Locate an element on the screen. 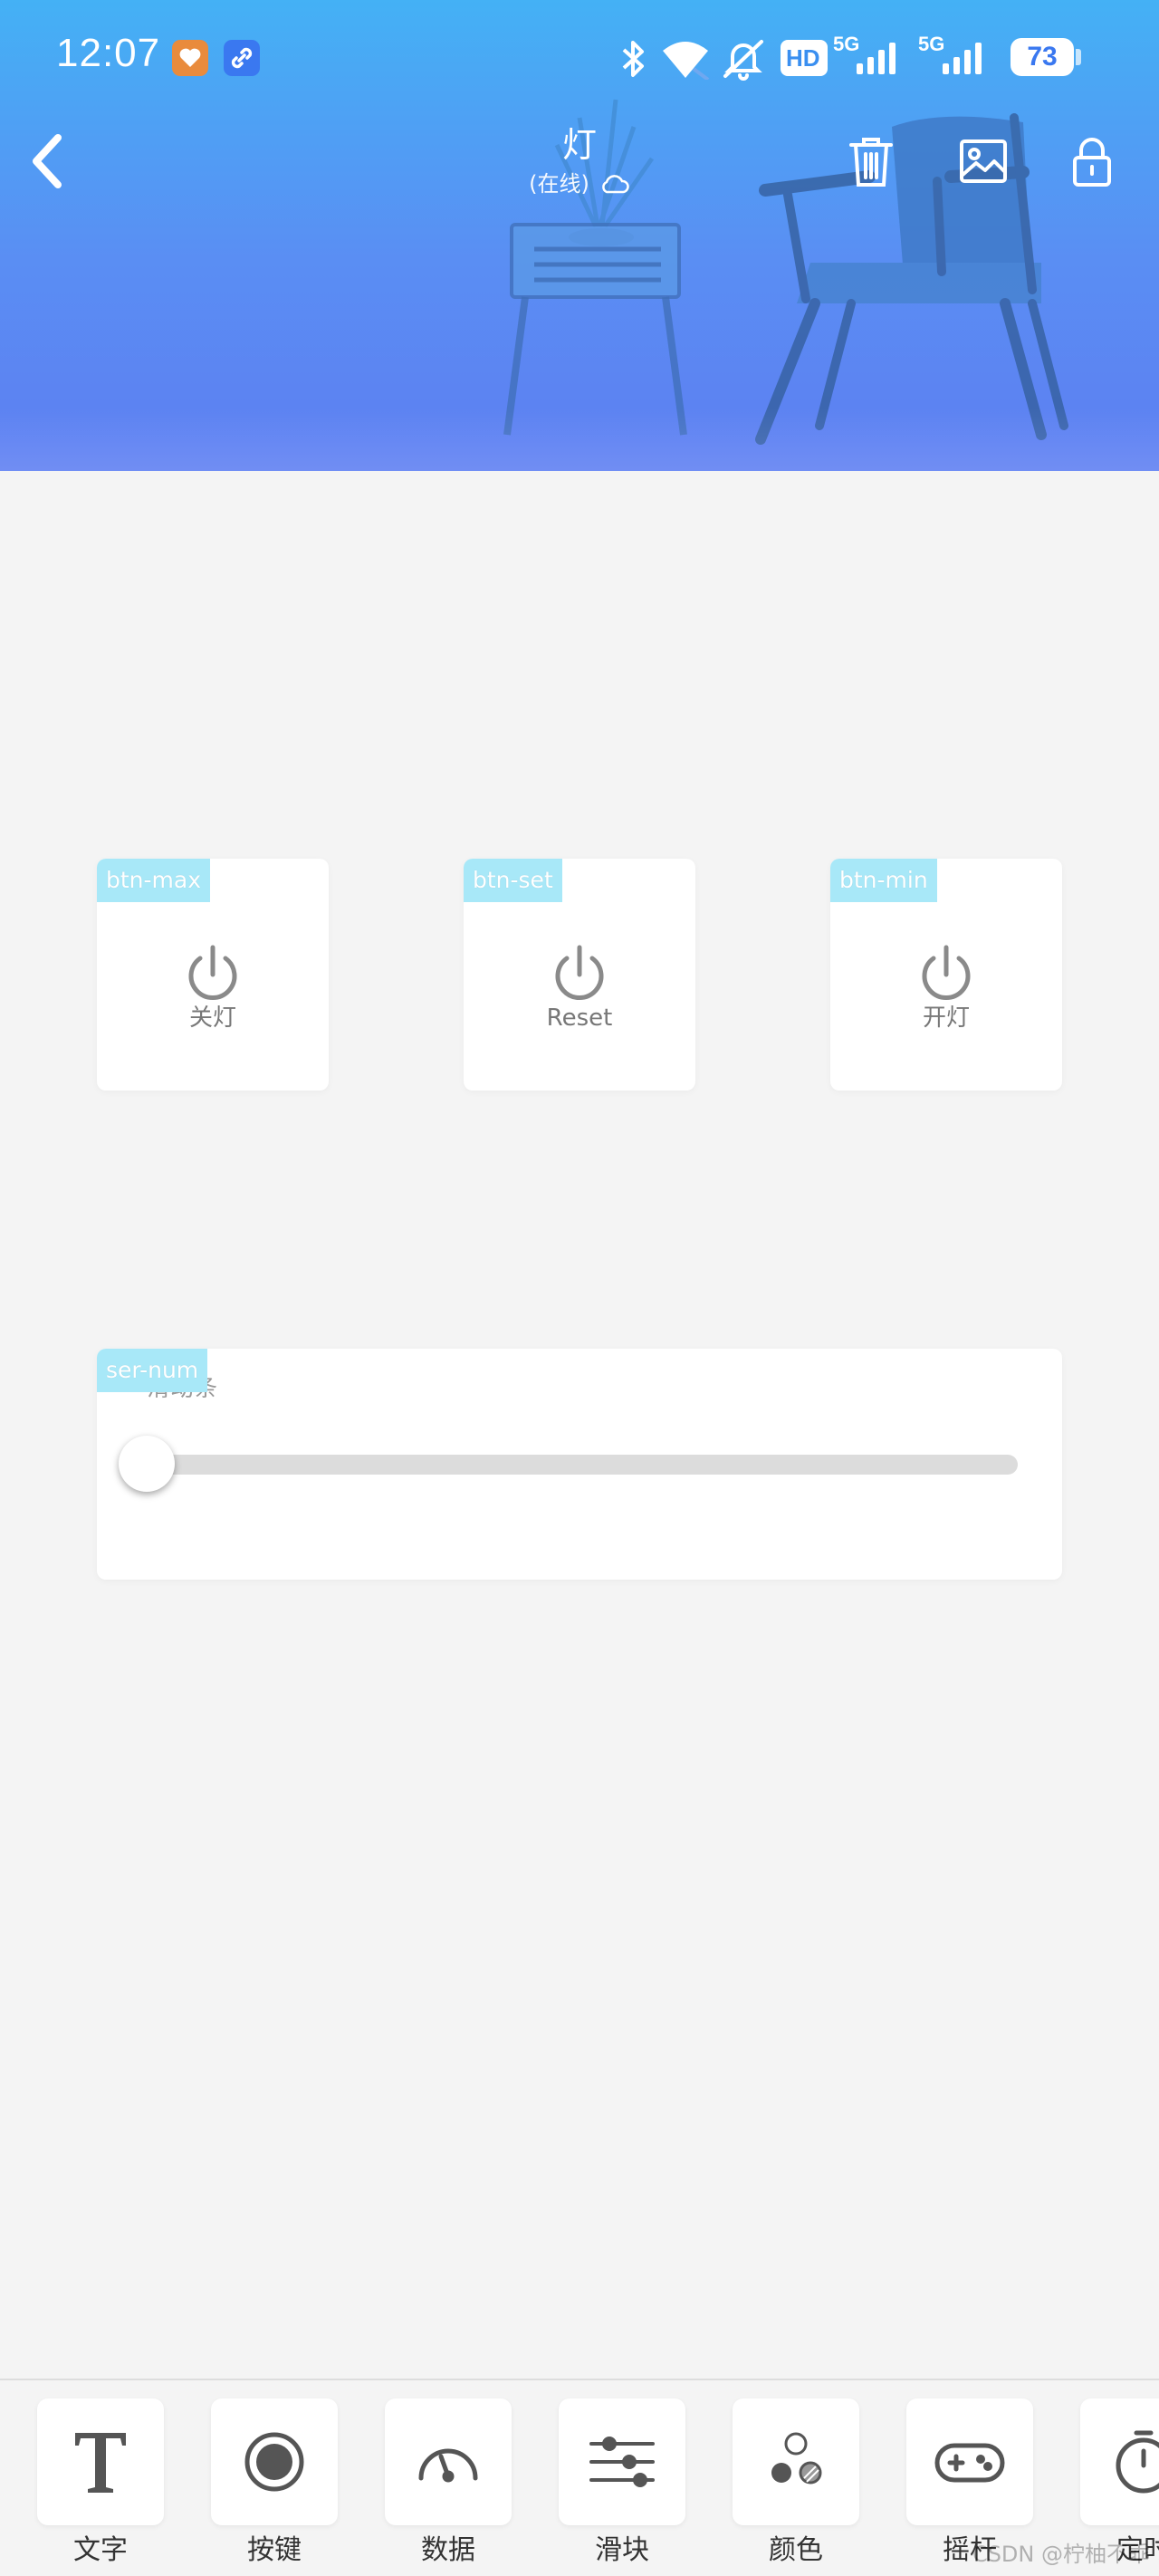  widget-key-tag: btn-min is located at coordinates (884, 880).